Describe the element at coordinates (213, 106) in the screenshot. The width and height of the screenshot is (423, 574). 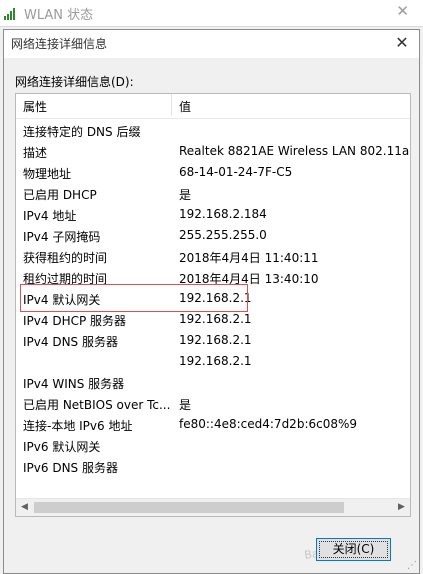
I see `list-header: 属性 值` at that location.